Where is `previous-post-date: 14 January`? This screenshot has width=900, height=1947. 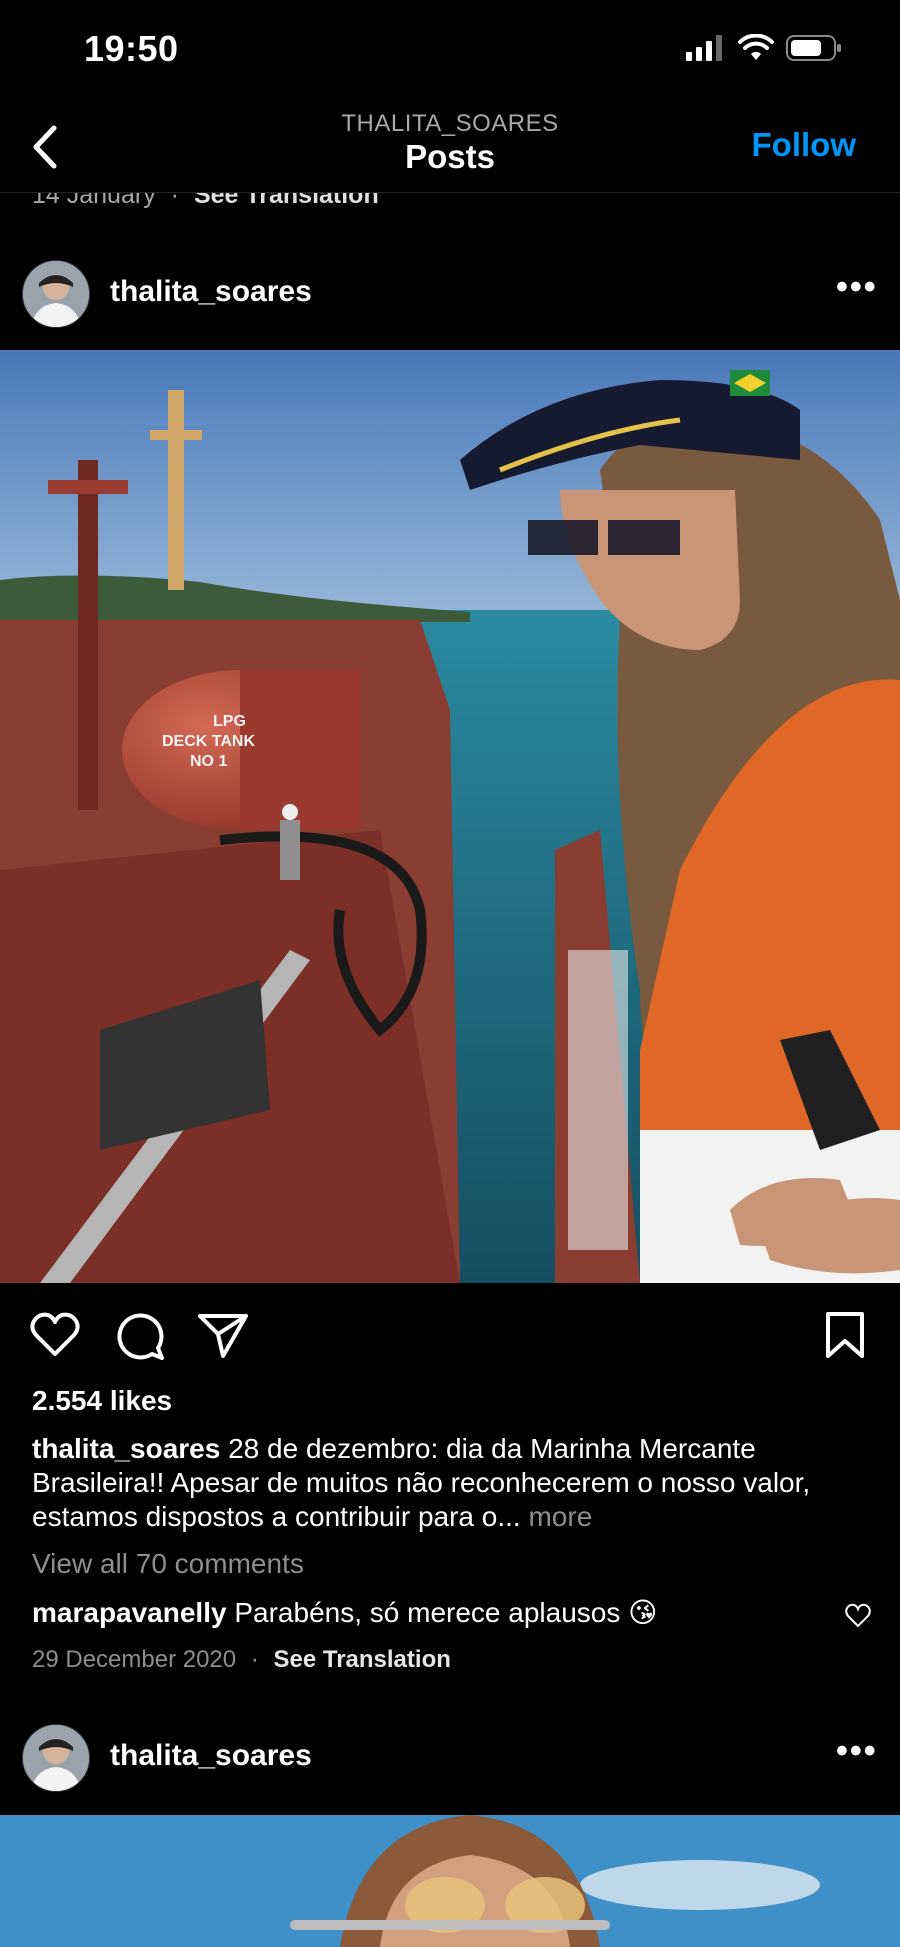 previous-post-date: 14 January is located at coordinates (94, 201).